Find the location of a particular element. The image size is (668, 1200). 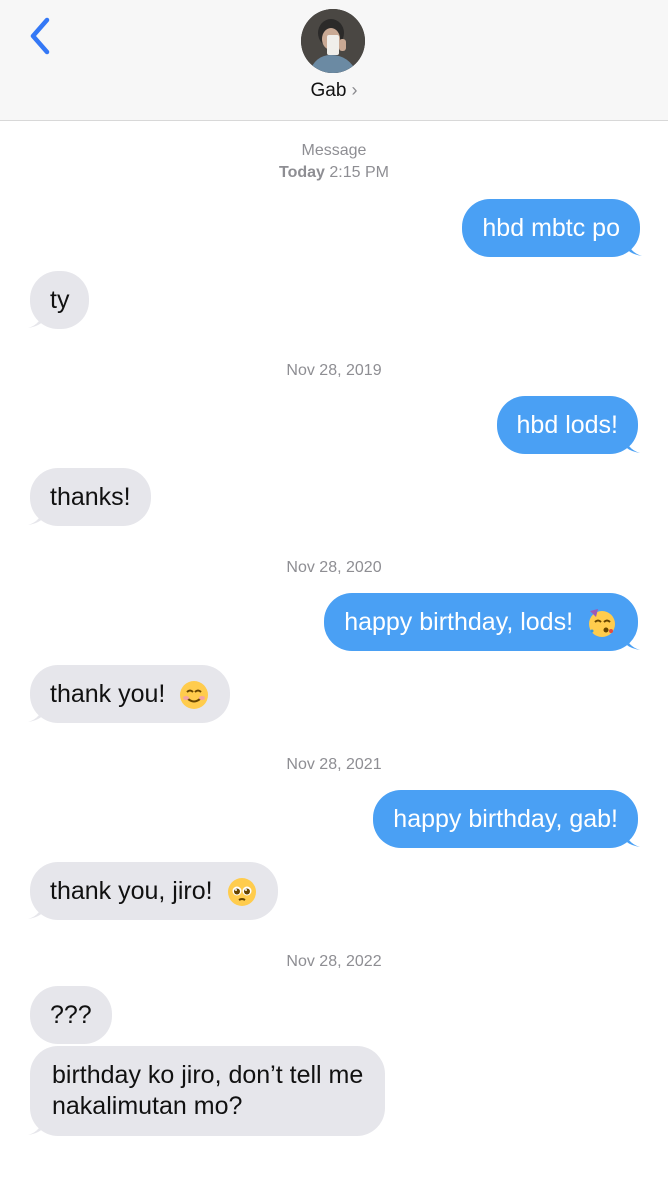

sent-message: hbd lods! is located at coordinates (567, 425).